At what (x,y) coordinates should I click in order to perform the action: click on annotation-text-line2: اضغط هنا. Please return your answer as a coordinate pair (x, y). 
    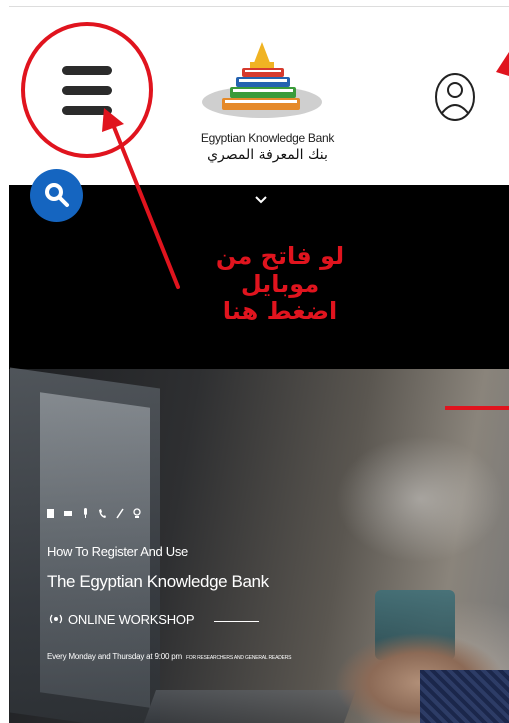
    Looking at the image, I should click on (280, 311).